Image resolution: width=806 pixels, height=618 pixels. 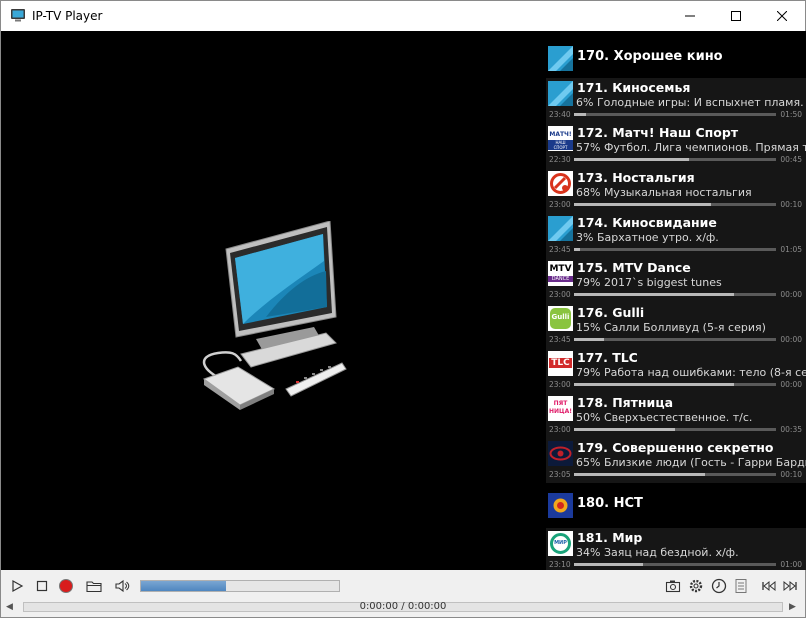 I want to click on playlist-button, so click(x=741, y=586).